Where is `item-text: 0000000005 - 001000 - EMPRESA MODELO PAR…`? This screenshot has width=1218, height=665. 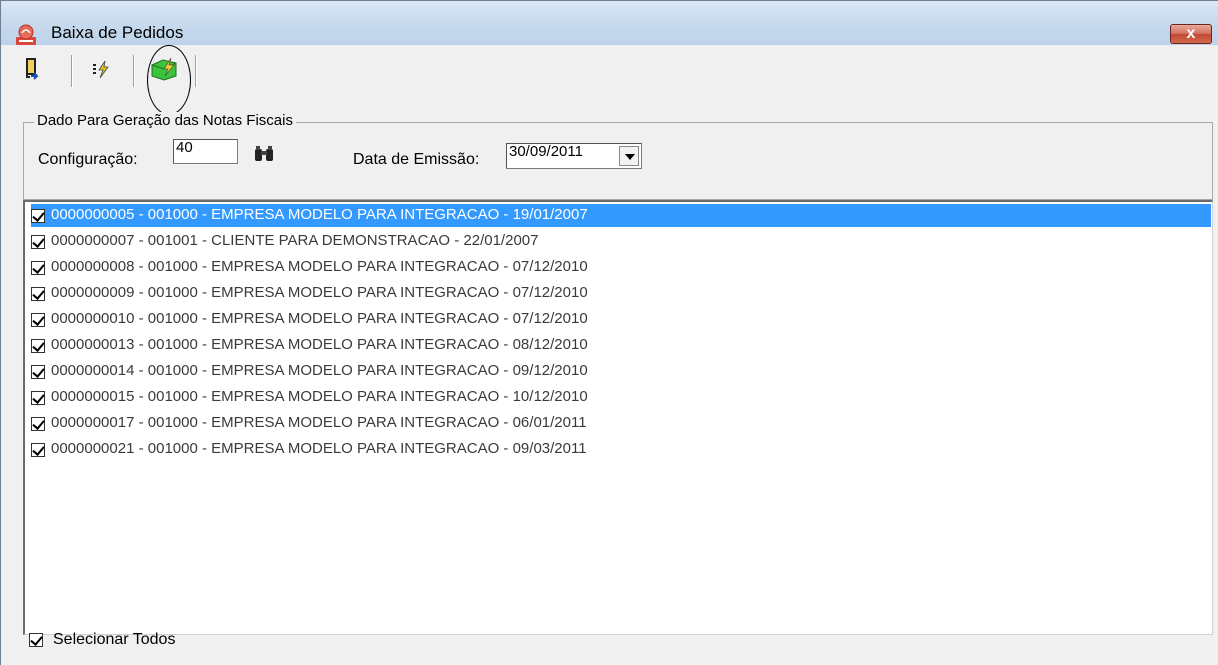
item-text: 0000000005 - 001000 - EMPRESA MODELO PAR… is located at coordinates (319, 215).